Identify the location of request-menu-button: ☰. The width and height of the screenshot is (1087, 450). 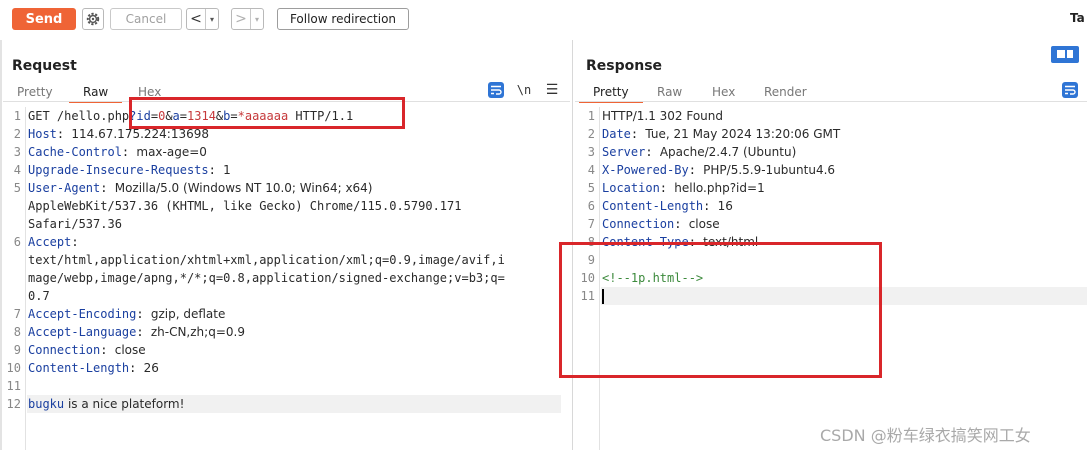
(552, 90).